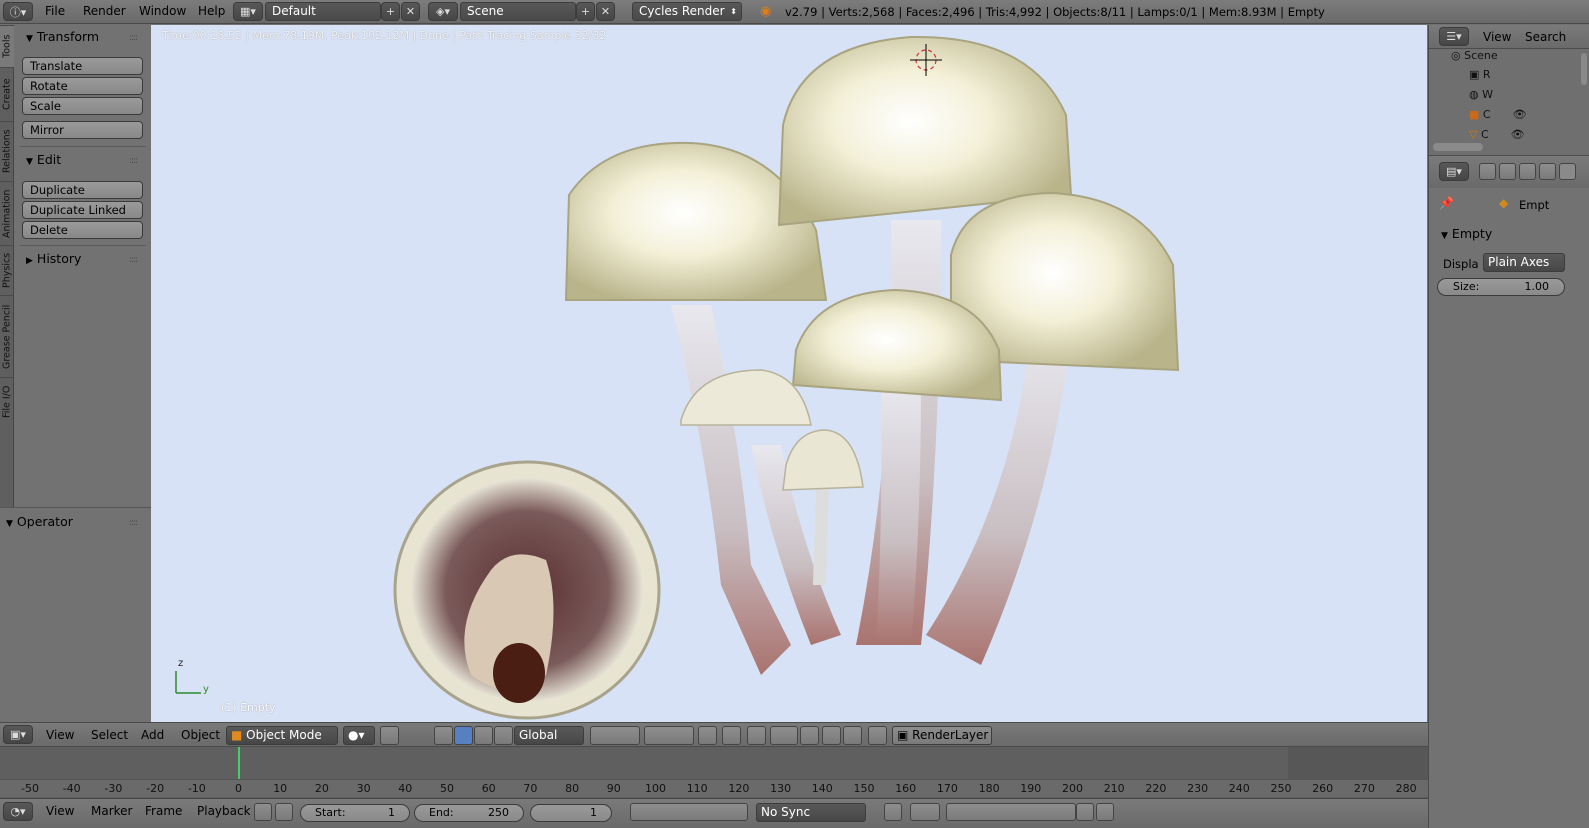 The height and width of the screenshot is (828, 1589). I want to click on add-scene-icon: +, so click(585, 11).